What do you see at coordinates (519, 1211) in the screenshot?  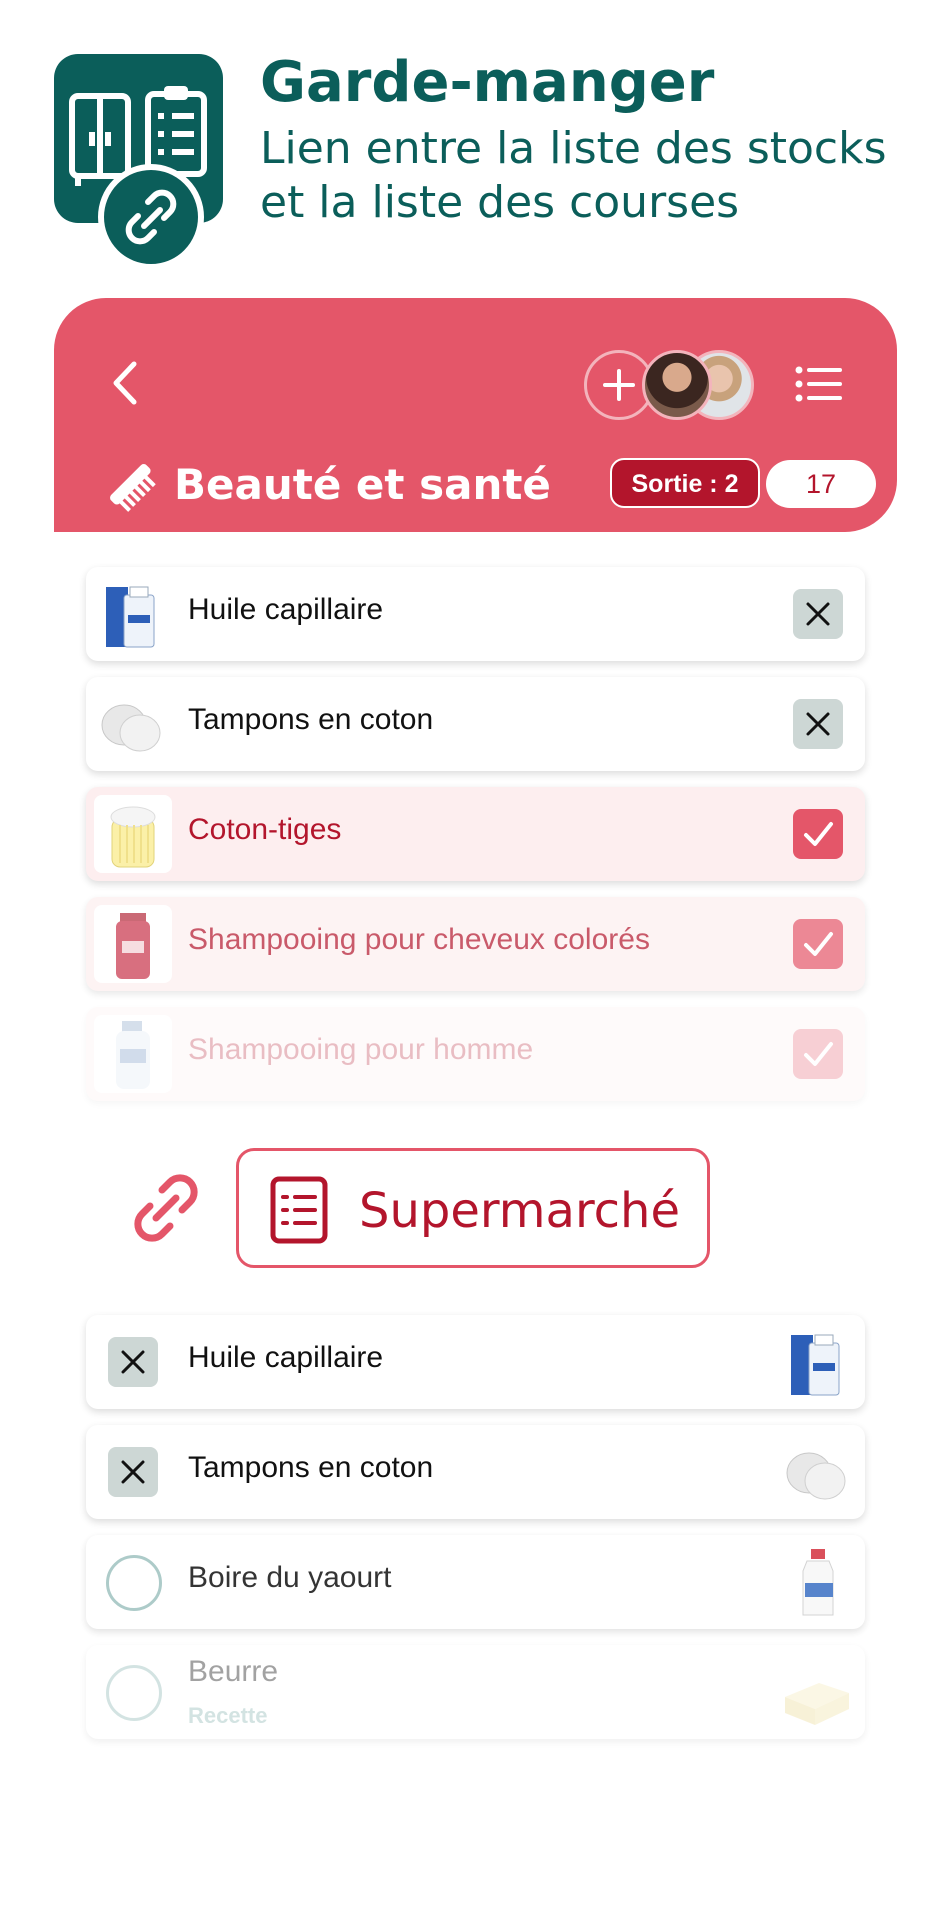 I see `linked-list-label: Supermarché` at bounding box center [519, 1211].